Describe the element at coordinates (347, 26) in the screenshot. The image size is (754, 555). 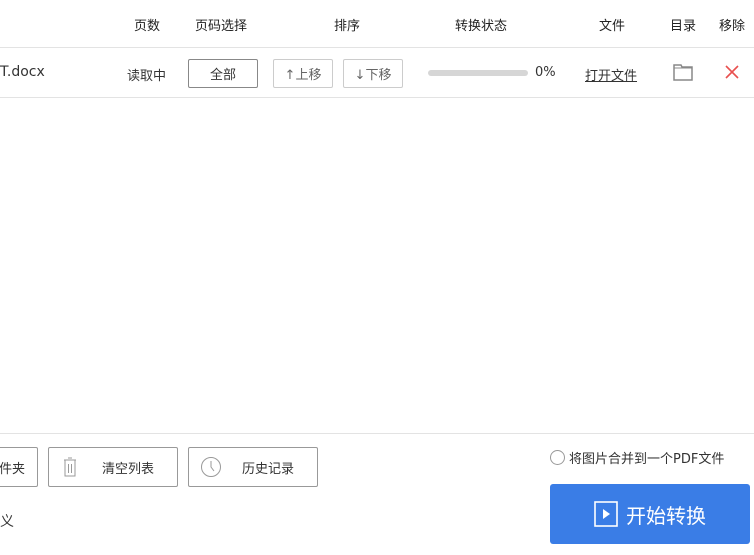
I see `header-order: 排序` at that location.